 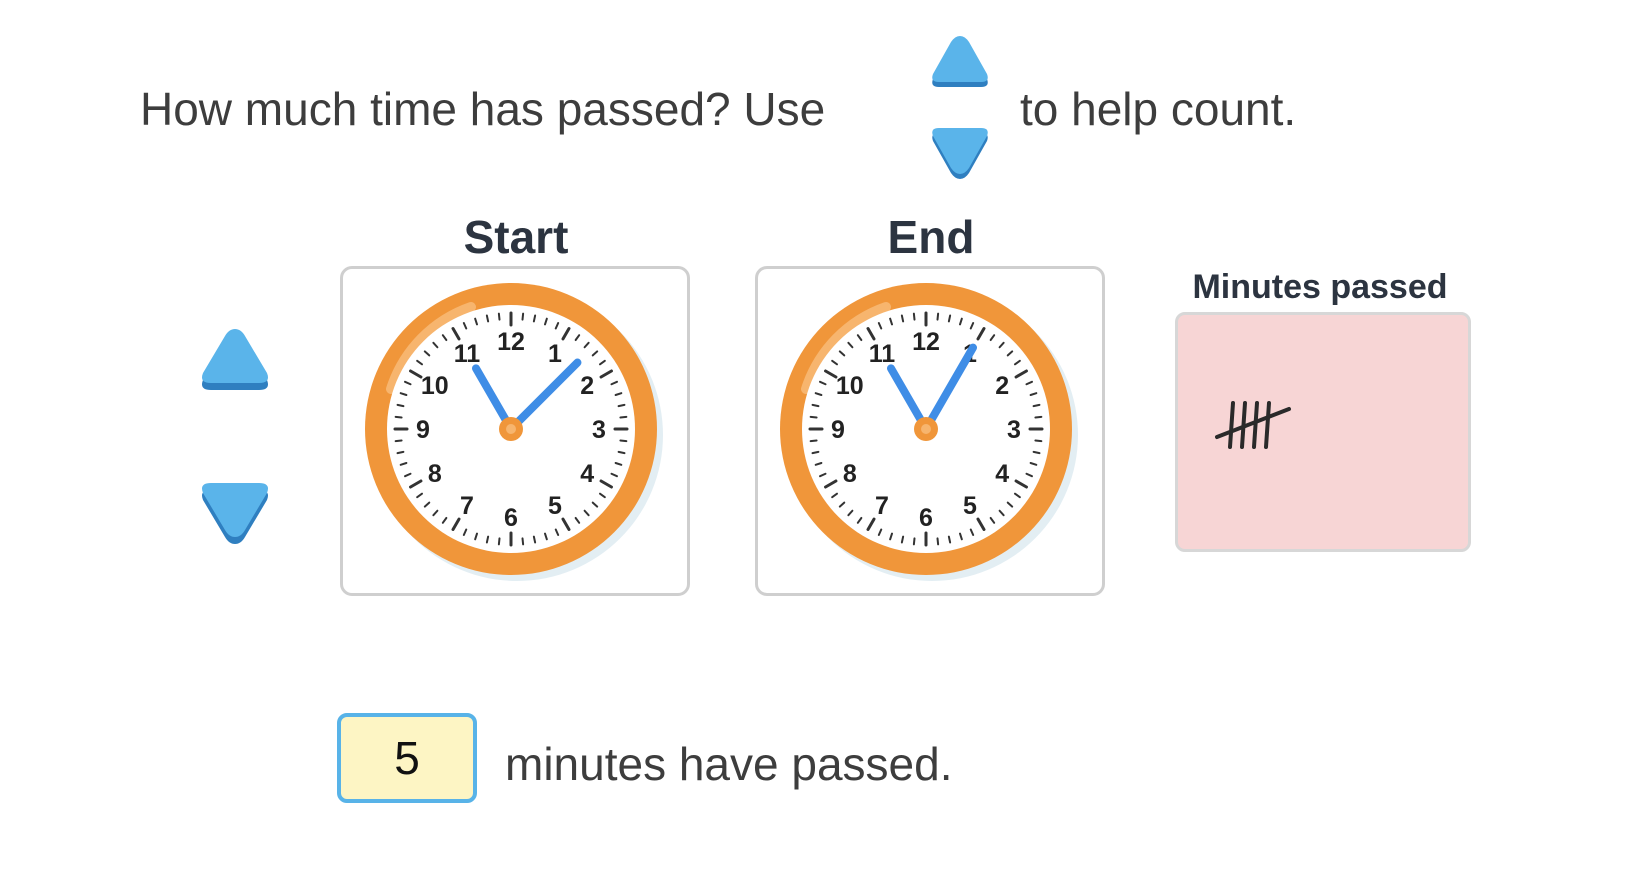 What do you see at coordinates (467, 506) in the screenshot?
I see `start-clock-numeral: 7` at bounding box center [467, 506].